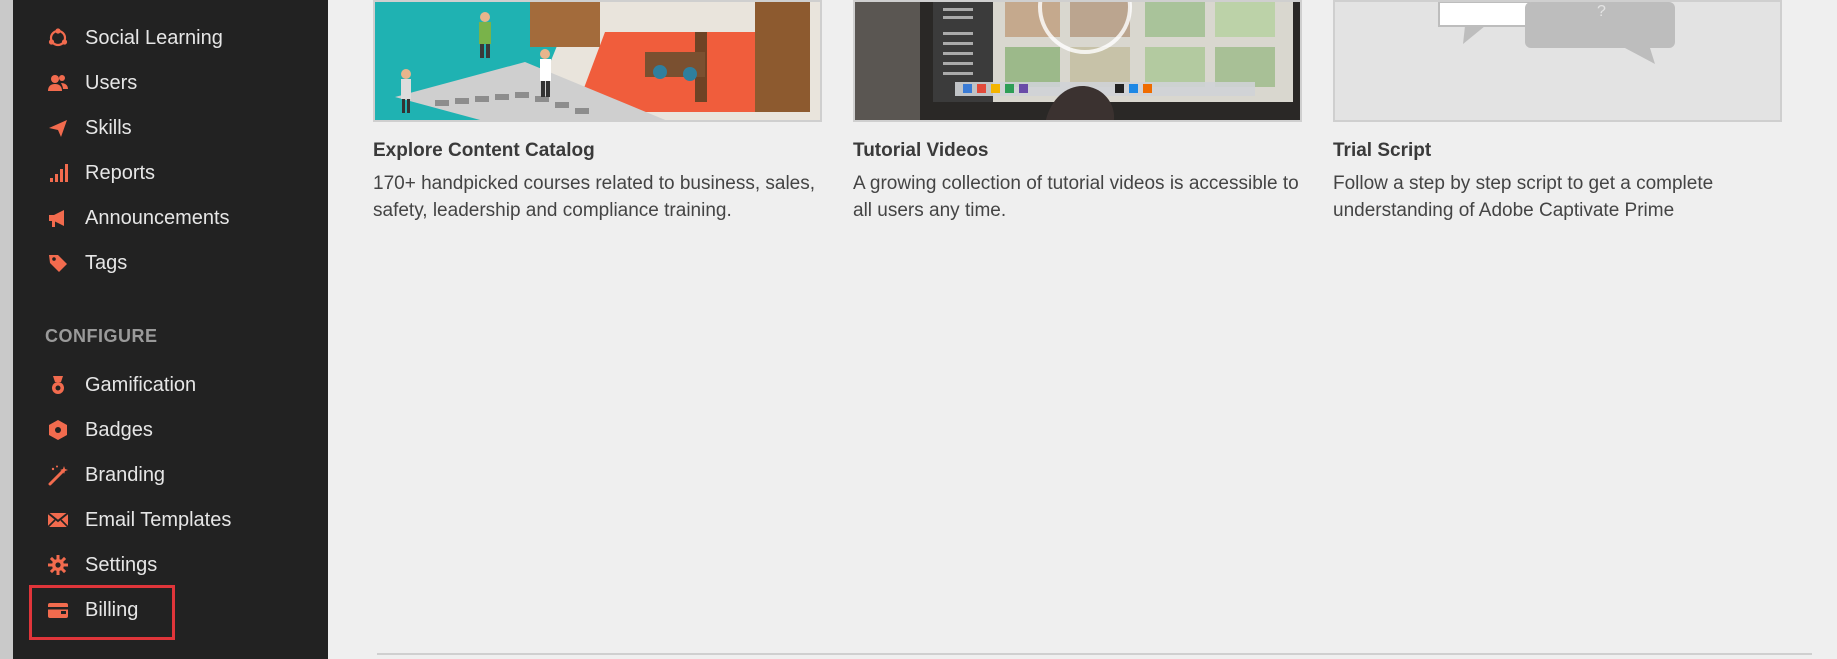 Image resolution: width=1837 pixels, height=659 pixels. I want to click on trial-script-thumbnail: ?, so click(1557, 61).